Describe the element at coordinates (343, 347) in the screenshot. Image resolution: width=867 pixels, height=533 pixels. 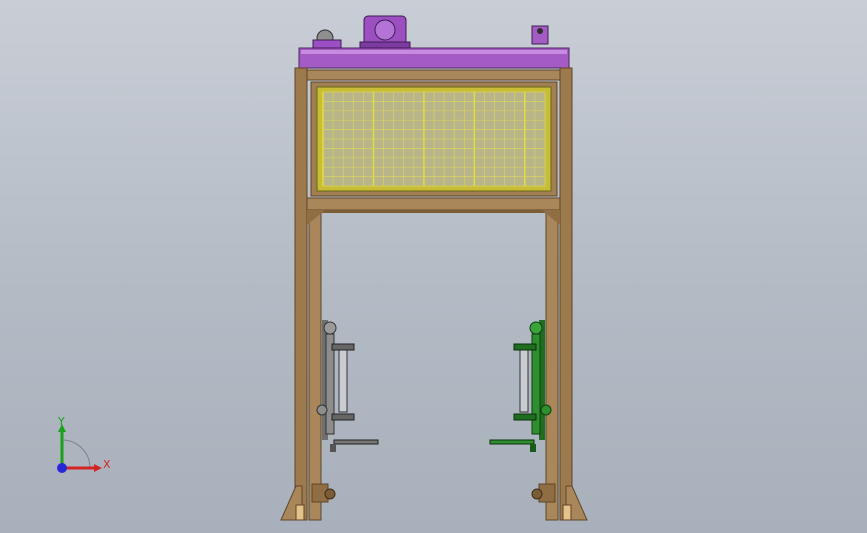
I see `left-gripper-upper-clamp` at that location.